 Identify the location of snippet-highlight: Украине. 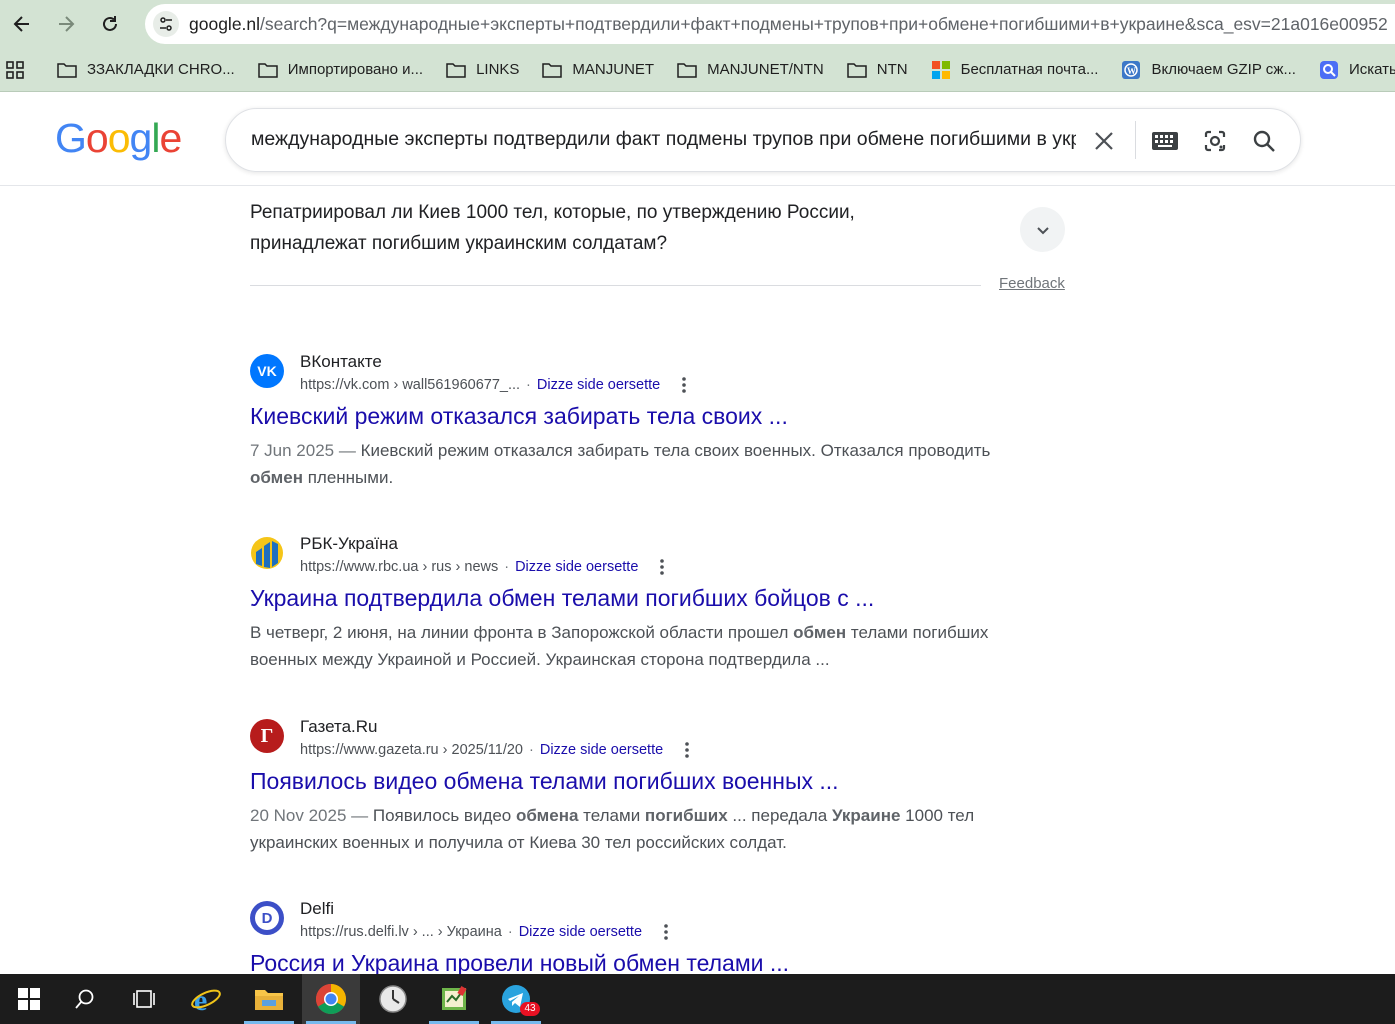
(866, 815).